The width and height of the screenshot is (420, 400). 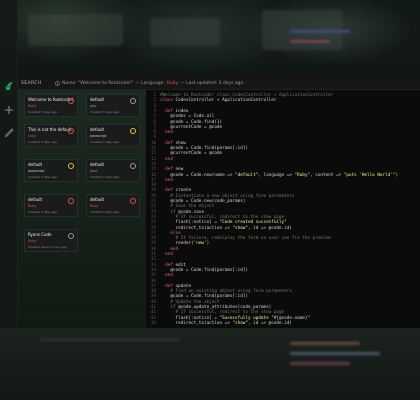 What do you see at coordinates (154, 106) in the screenshot?
I see `line-number: 3` at bounding box center [154, 106].